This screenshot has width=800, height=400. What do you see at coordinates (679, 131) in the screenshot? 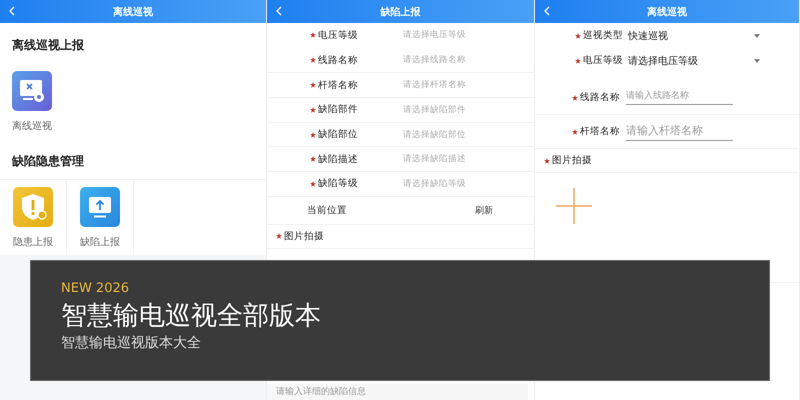
I see `input-field: 请输入杆塔名称` at bounding box center [679, 131].